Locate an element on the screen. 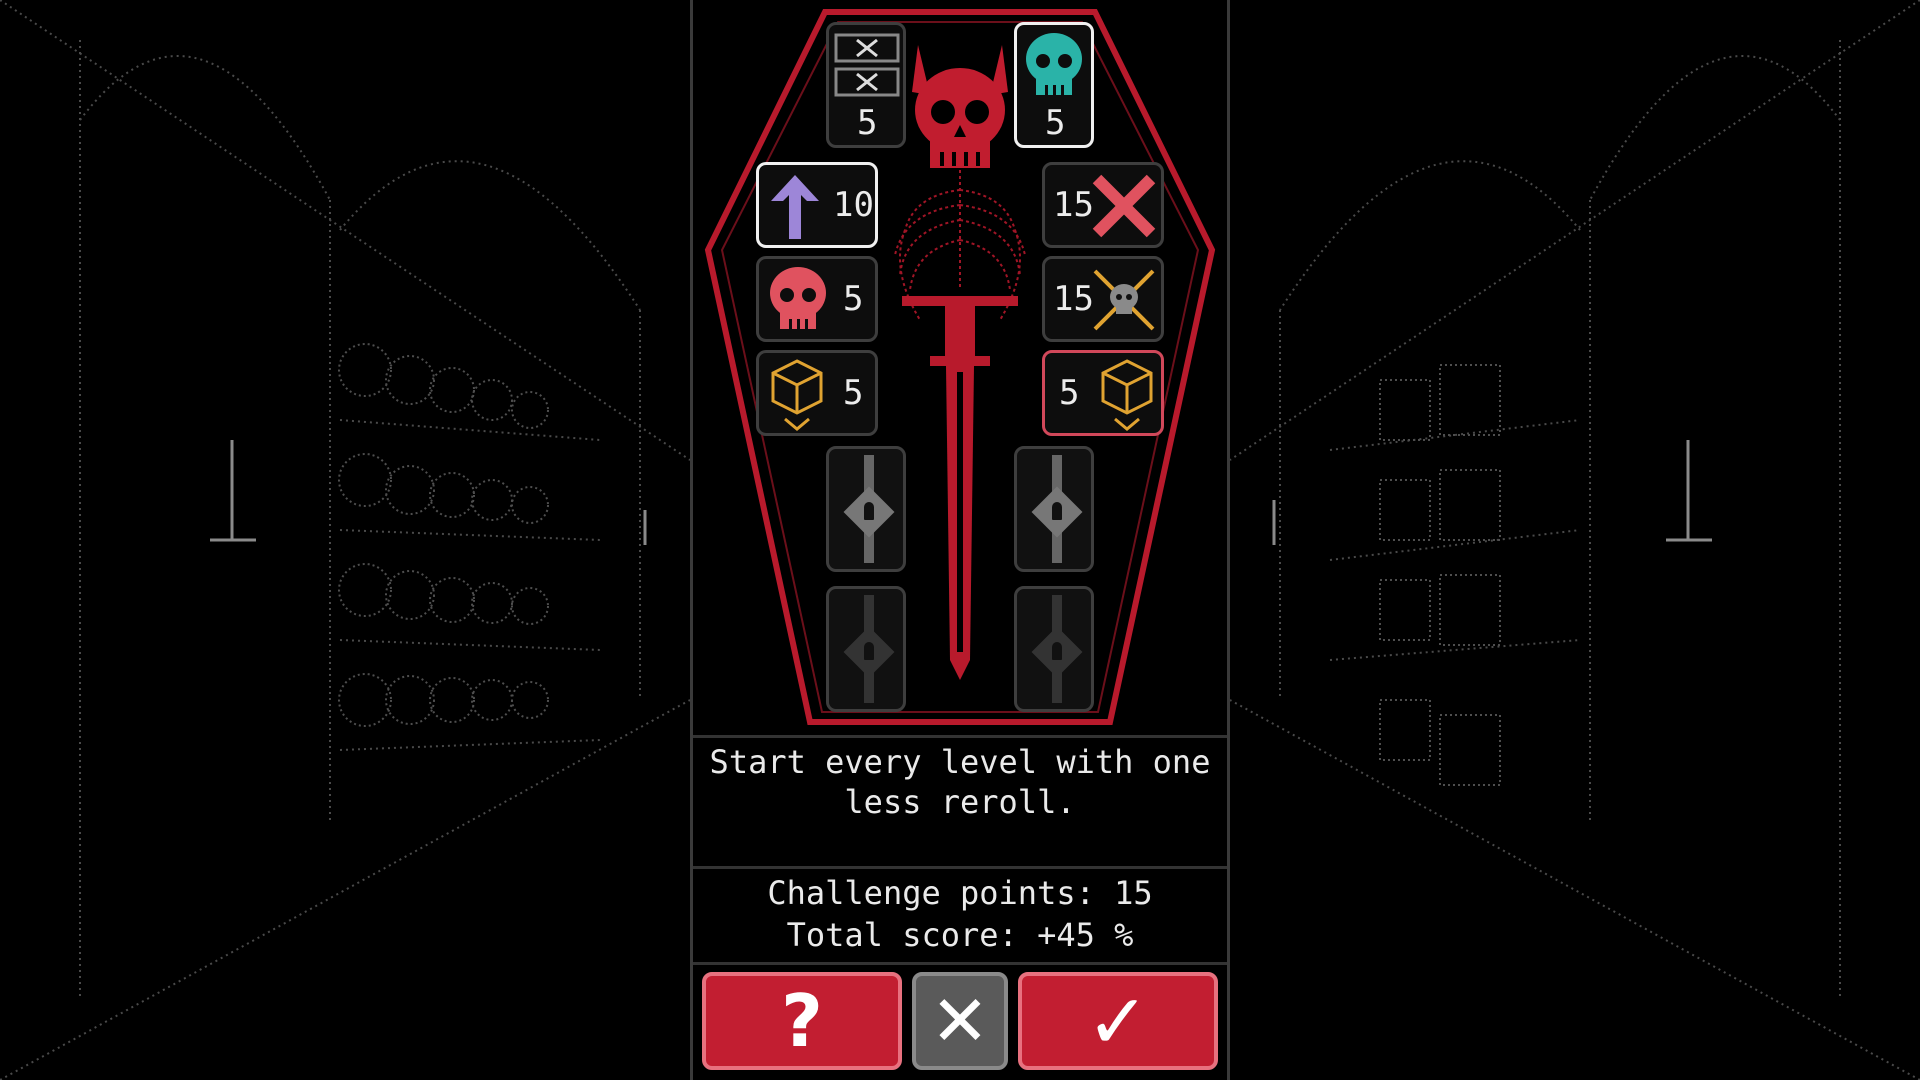 The image size is (1920, 1080). red-cross-icon is located at coordinates (1124, 206).